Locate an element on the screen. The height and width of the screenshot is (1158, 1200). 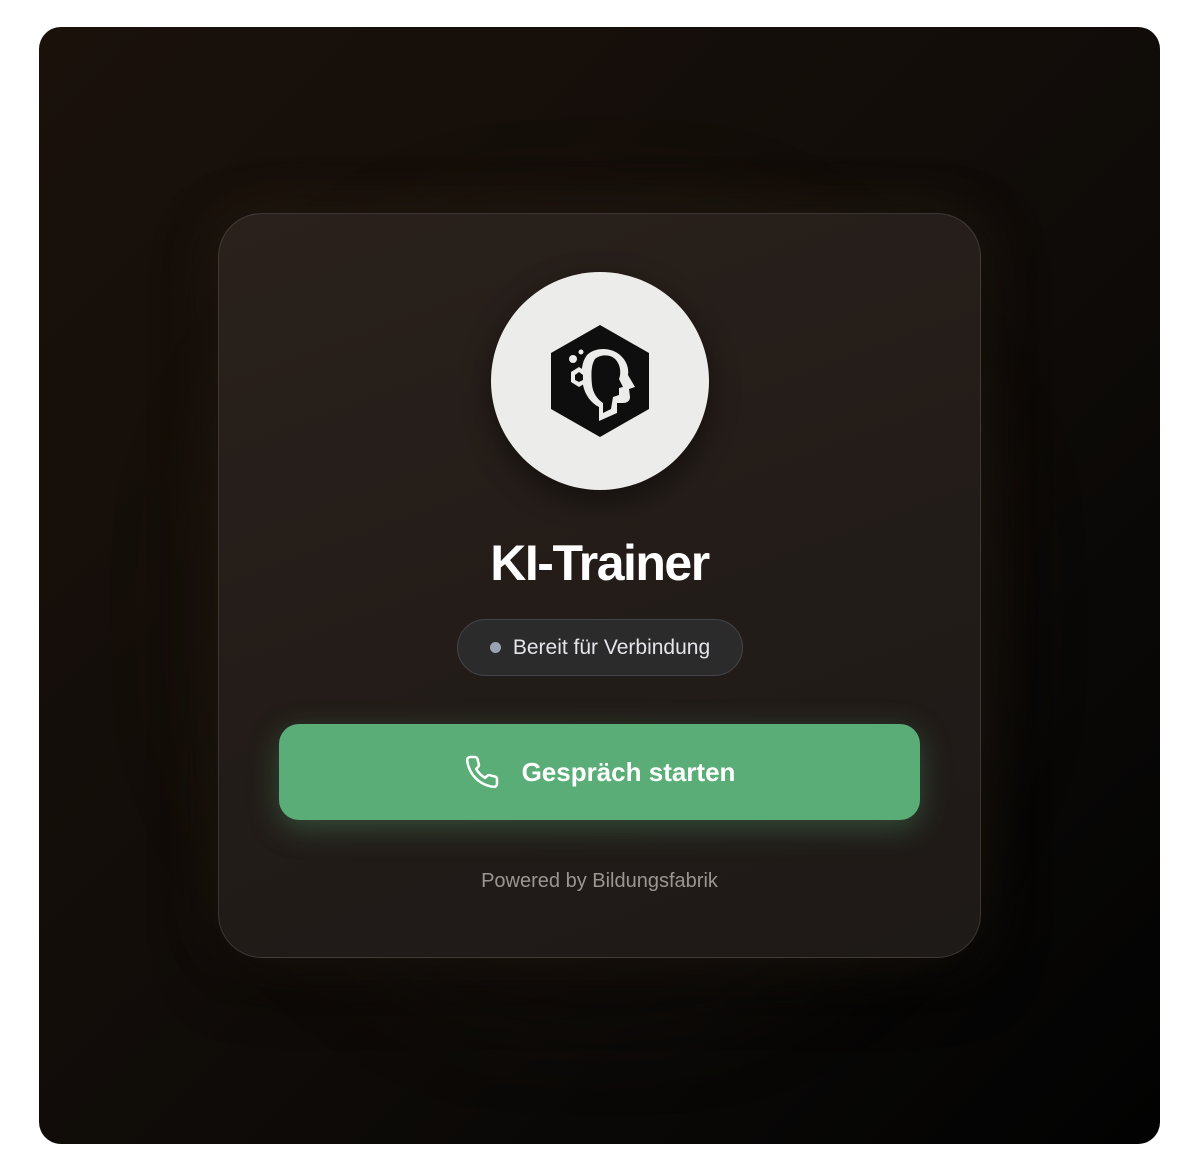
status-dot-icon is located at coordinates (495, 647).